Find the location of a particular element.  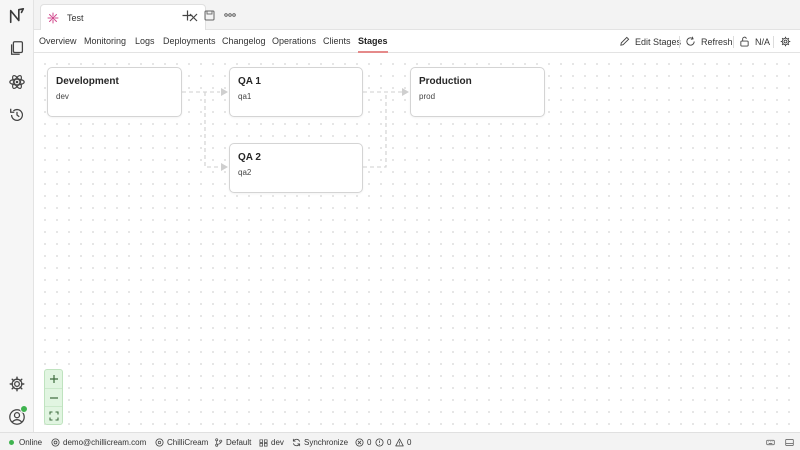

info-count-value: 0 is located at coordinates (409, 442).